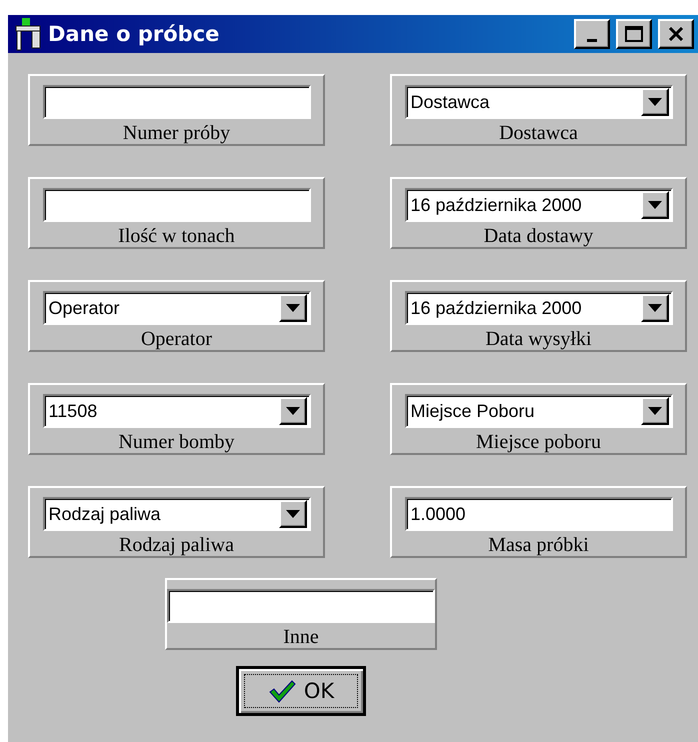 This screenshot has height=742, width=698. What do you see at coordinates (176, 133) in the screenshot?
I see `field-label: Numer próby` at bounding box center [176, 133].